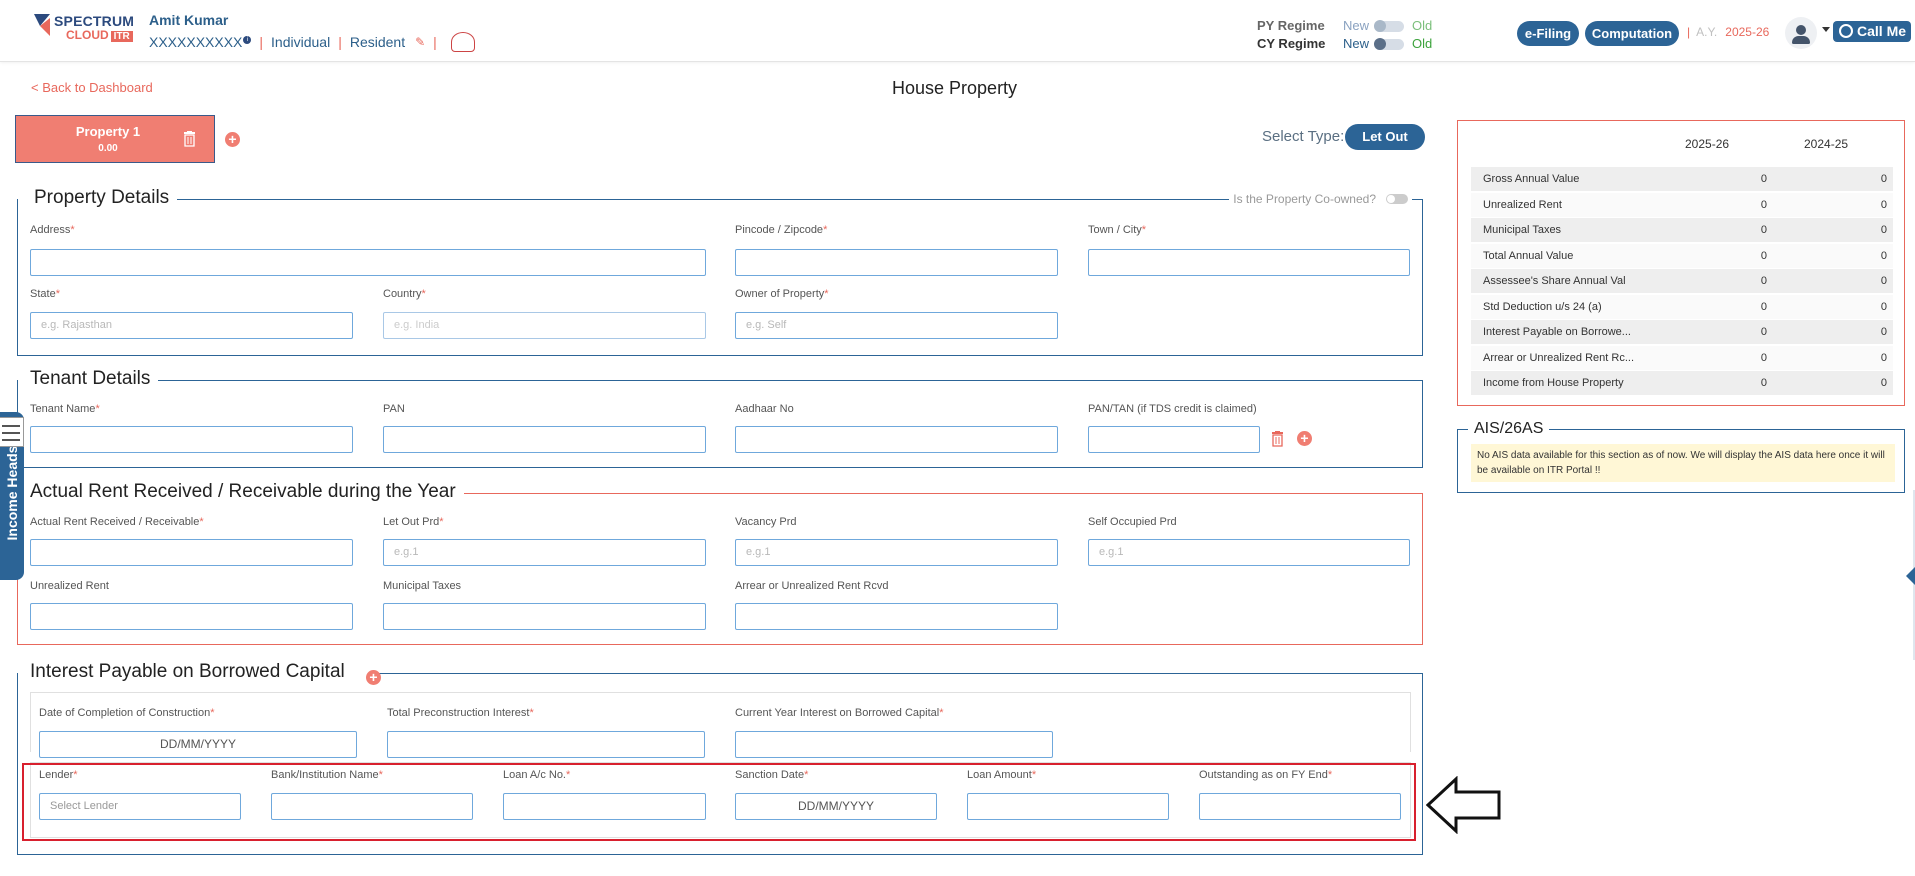  Describe the element at coordinates (544, 616) in the screenshot. I see `municipal-taxes-input` at that location.